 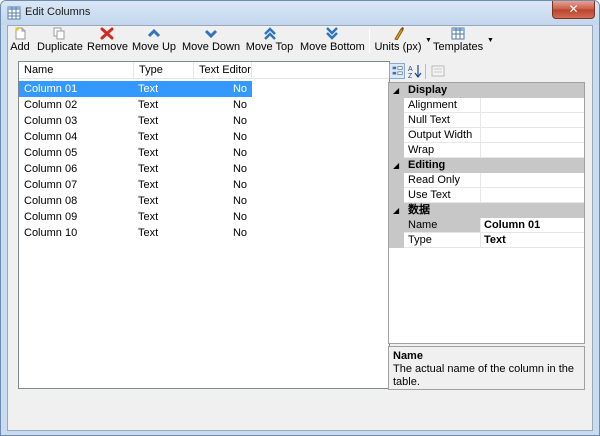 What do you see at coordinates (419, 210) in the screenshot?
I see `category-title: 数据` at bounding box center [419, 210].